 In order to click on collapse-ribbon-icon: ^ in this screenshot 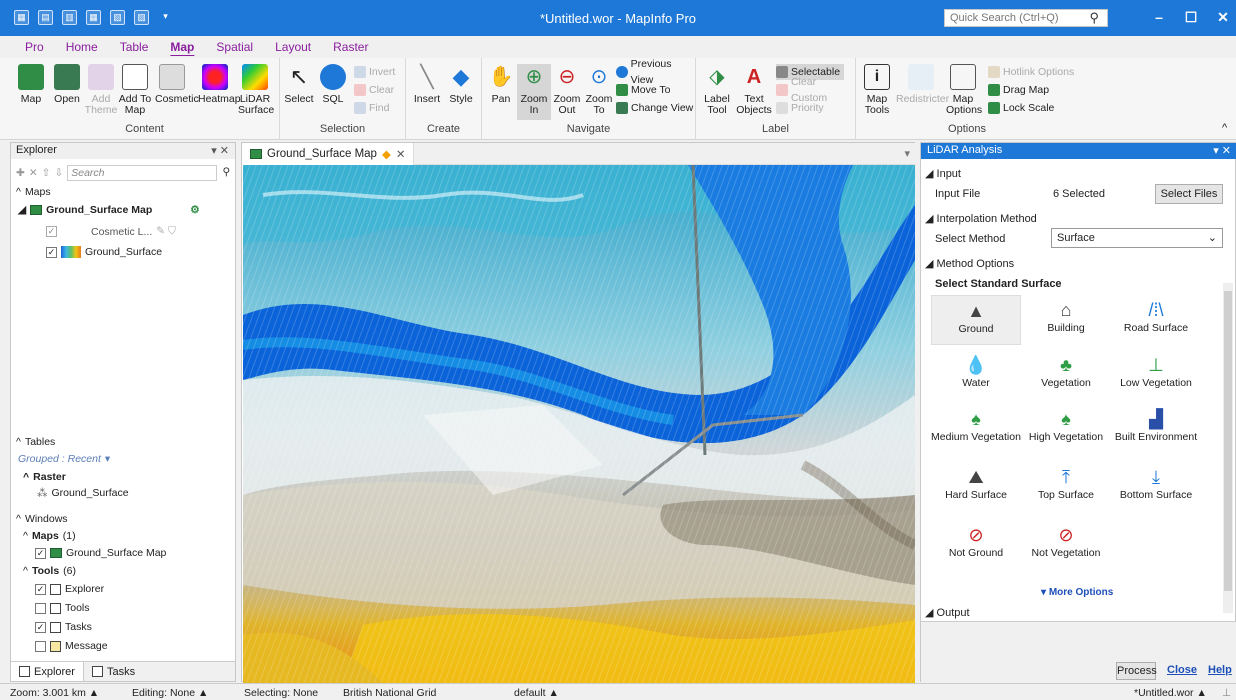, I will do `click(1224, 128)`.